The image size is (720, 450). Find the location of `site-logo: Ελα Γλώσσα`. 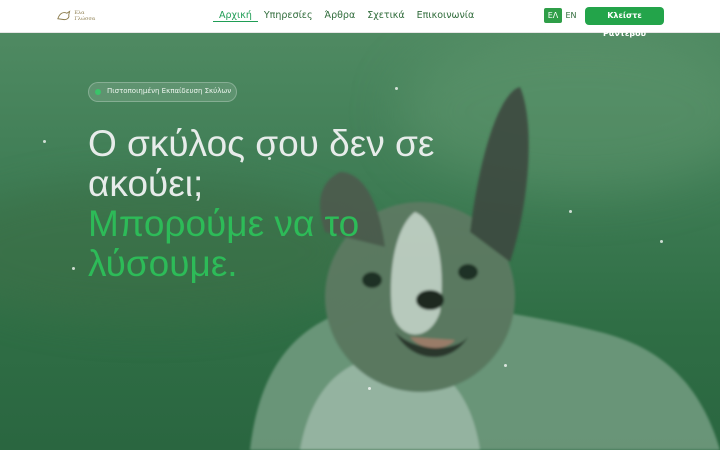

site-logo: Ελα Γλώσσα is located at coordinates (80, 15).